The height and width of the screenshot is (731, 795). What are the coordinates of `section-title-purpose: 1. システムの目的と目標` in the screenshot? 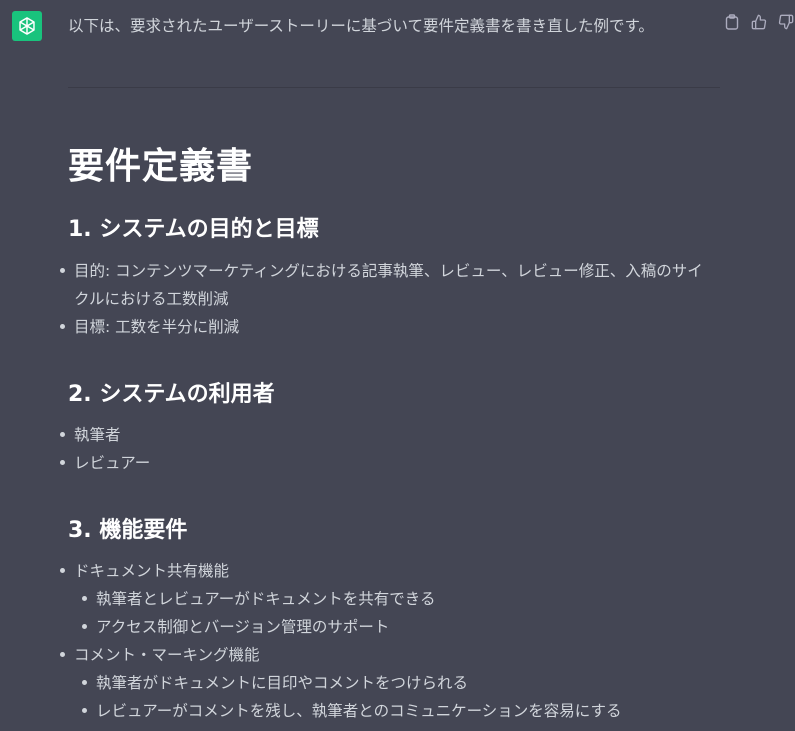 It's located at (193, 229).